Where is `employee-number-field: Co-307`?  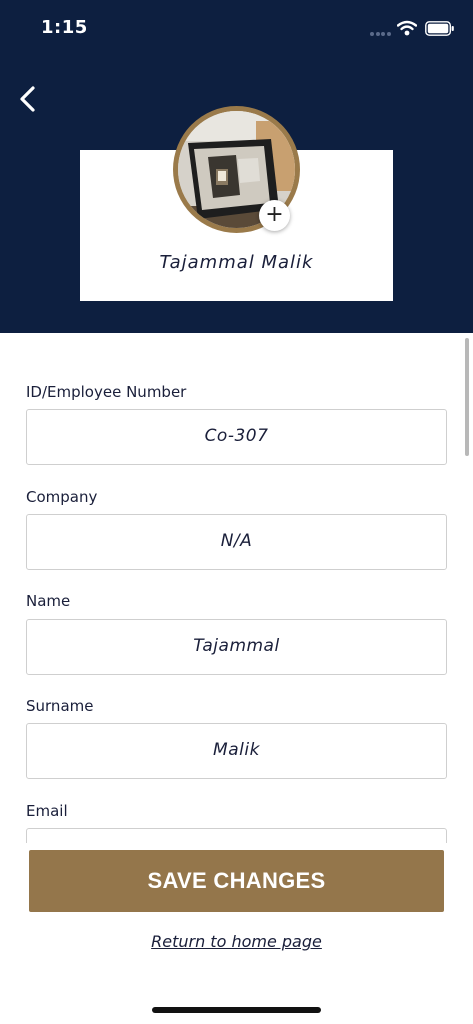
employee-number-field: Co-307 is located at coordinates (236, 437).